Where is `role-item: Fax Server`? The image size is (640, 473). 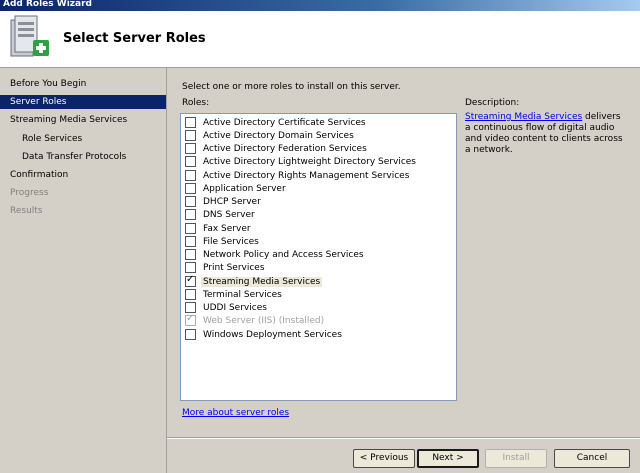
role-item: Fax Server is located at coordinates (218, 228).